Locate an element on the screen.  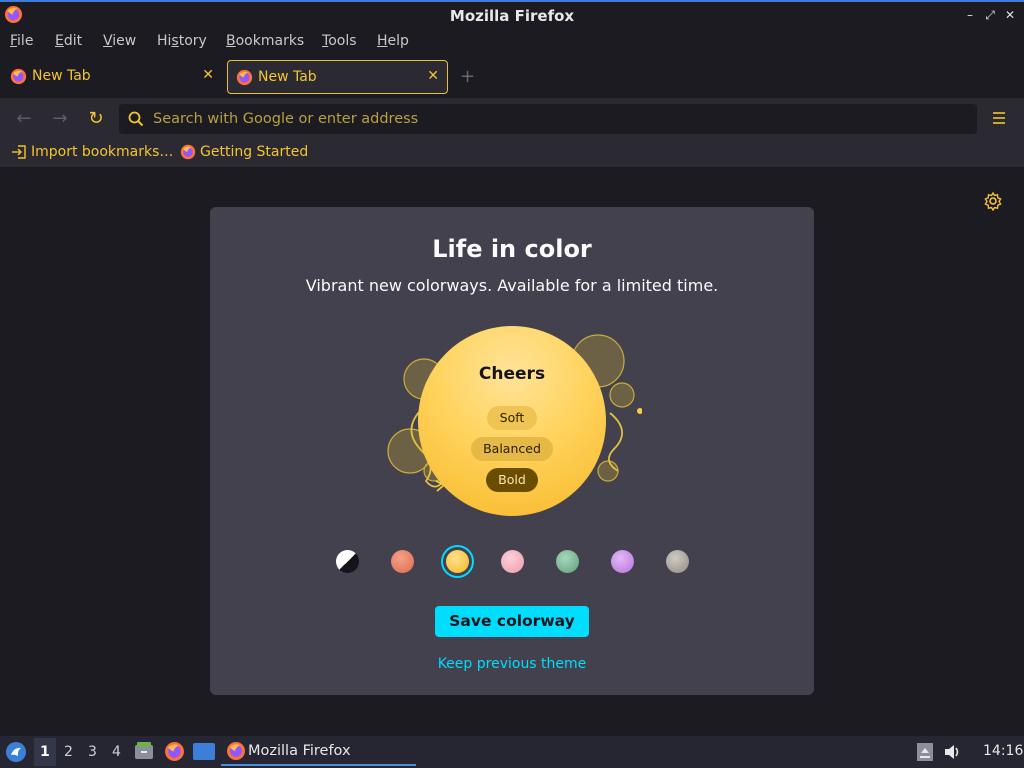
task-label: Mozilla Firefox is located at coordinates (299, 751).